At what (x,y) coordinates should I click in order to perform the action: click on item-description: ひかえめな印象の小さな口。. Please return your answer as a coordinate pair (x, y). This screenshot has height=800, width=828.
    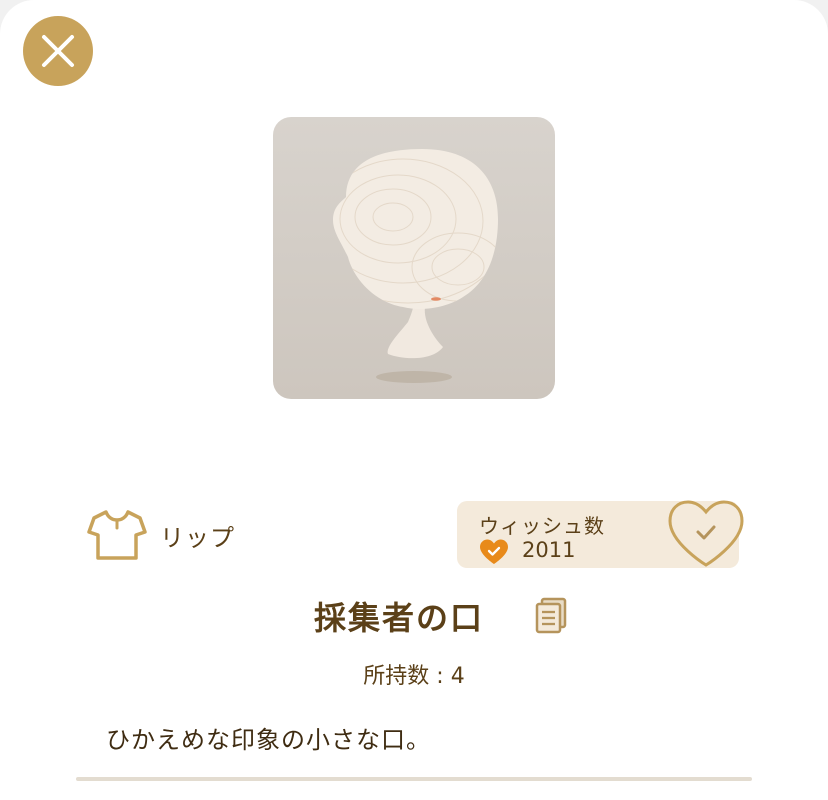
    Looking at the image, I should click on (268, 740).